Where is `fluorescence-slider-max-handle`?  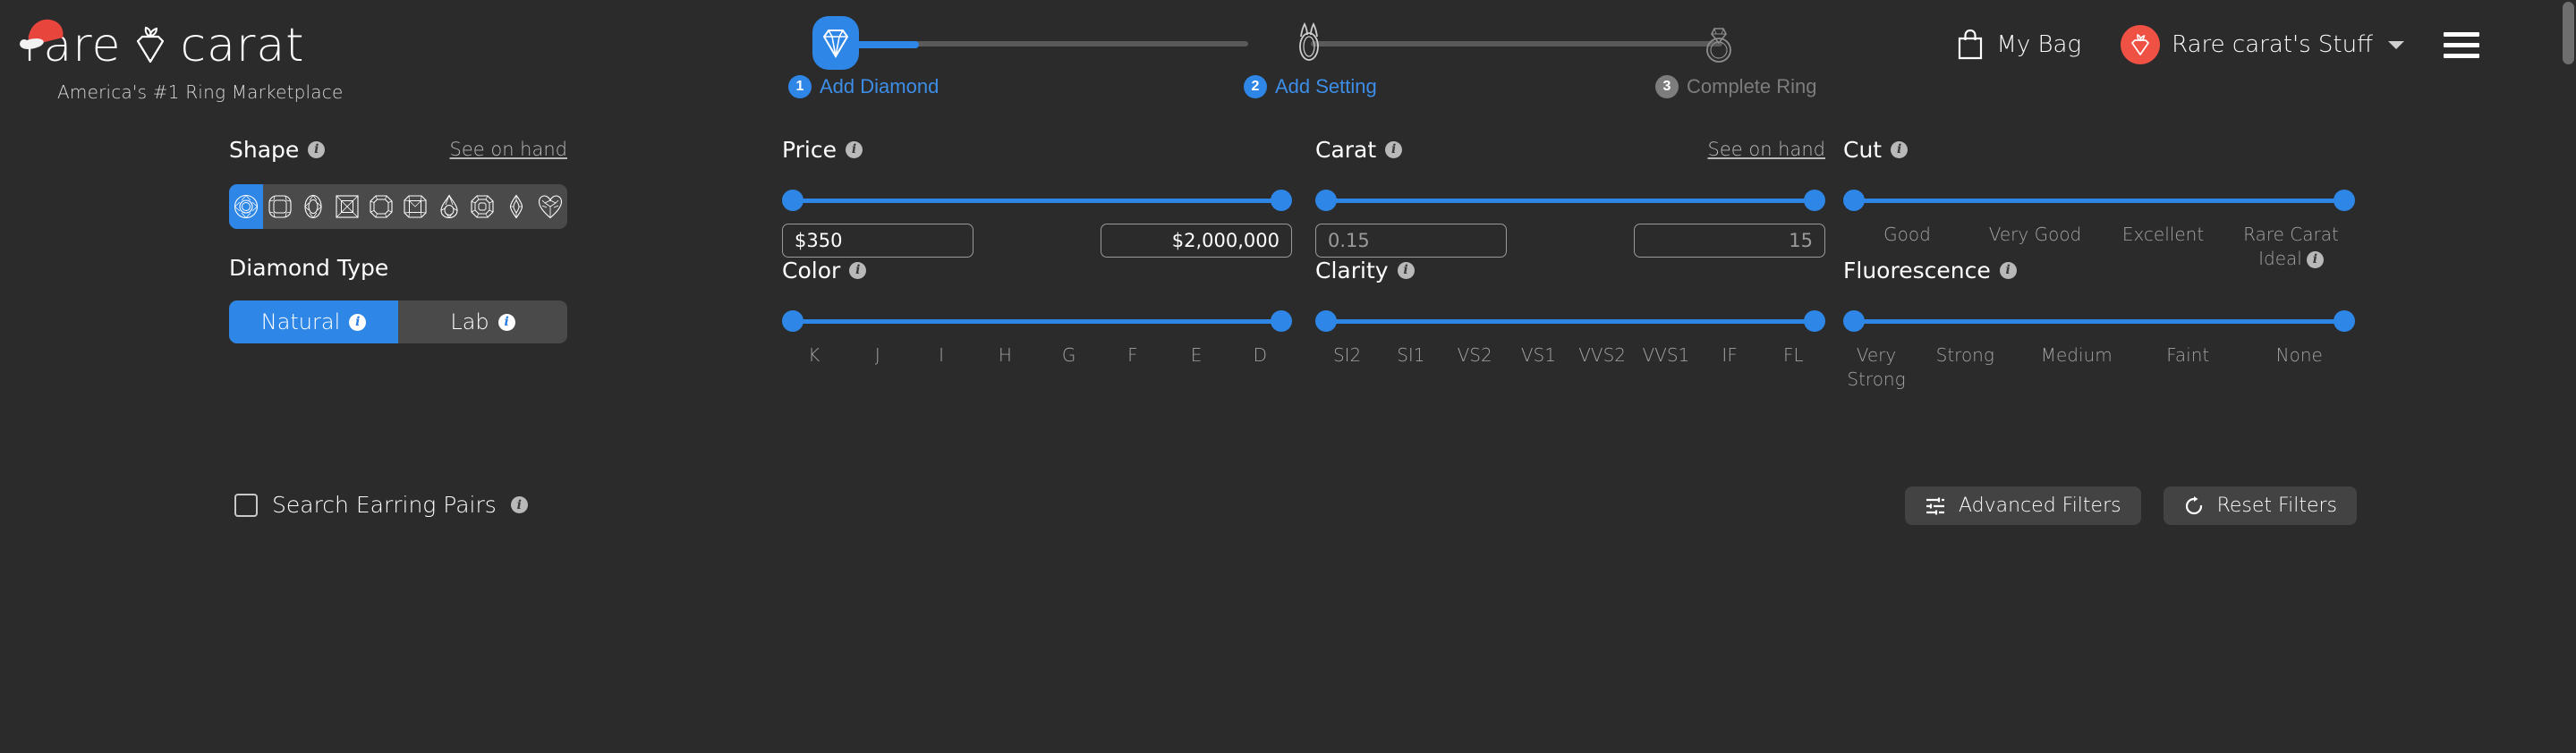
fluorescence-slider-max-handle is located at coordinates (2344, 321).